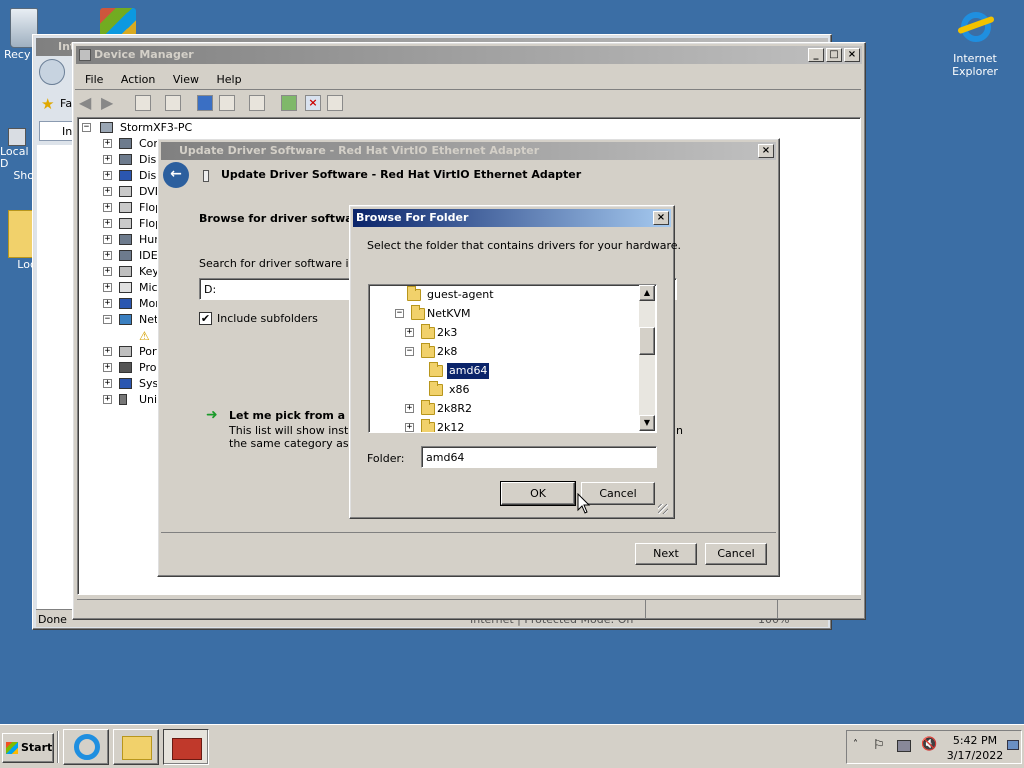  I want to click on quick-launch-separator, so click(58, 747).